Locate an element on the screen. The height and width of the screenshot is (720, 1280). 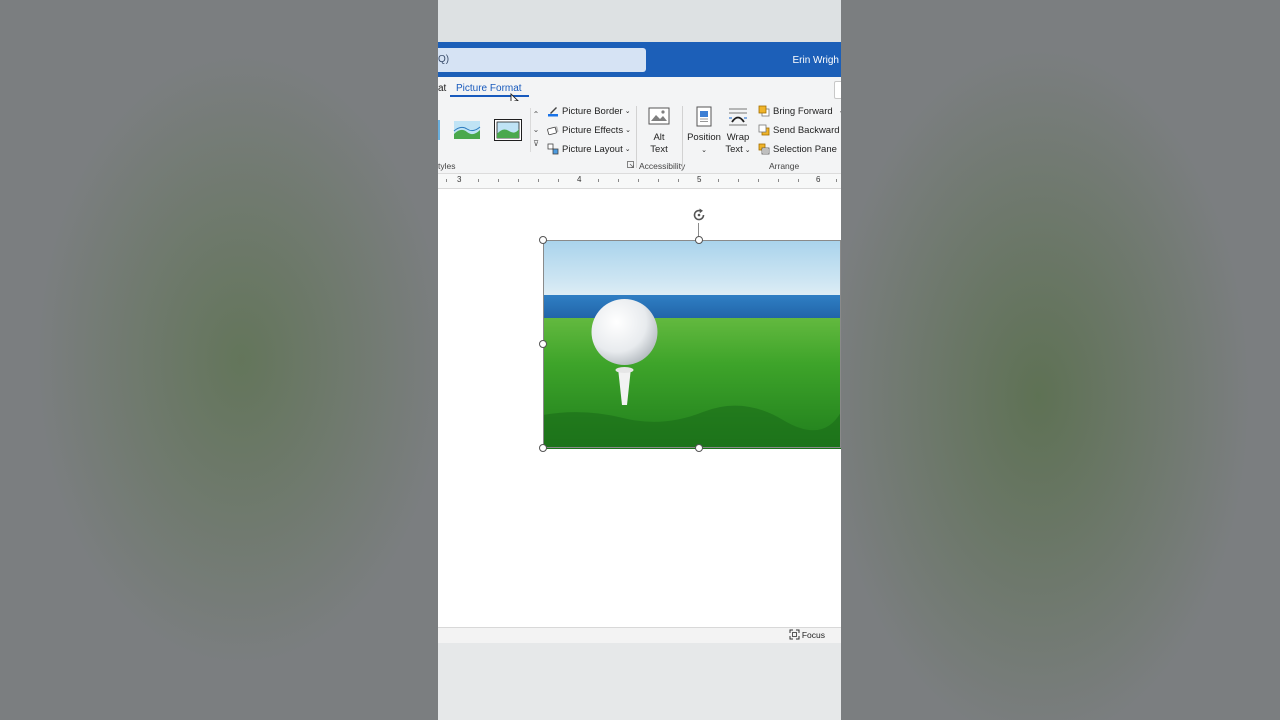
picture-styles-gallery is located at coordinates (489, 133).